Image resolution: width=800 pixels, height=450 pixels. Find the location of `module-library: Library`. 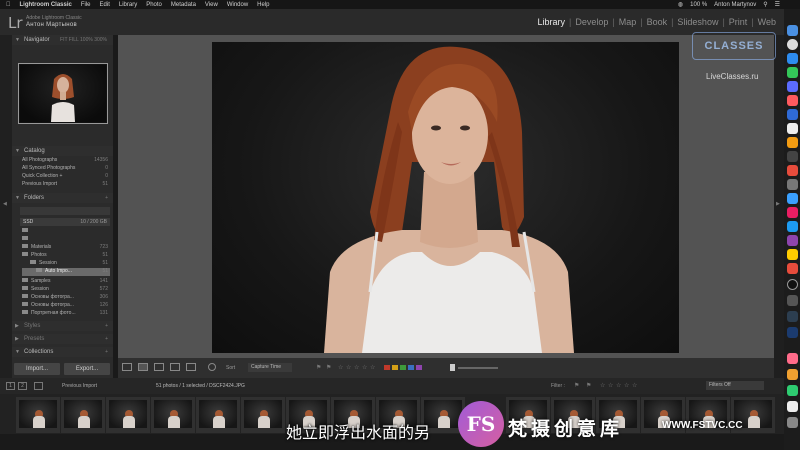

module-library: Library is located at coordinates (551, 22).